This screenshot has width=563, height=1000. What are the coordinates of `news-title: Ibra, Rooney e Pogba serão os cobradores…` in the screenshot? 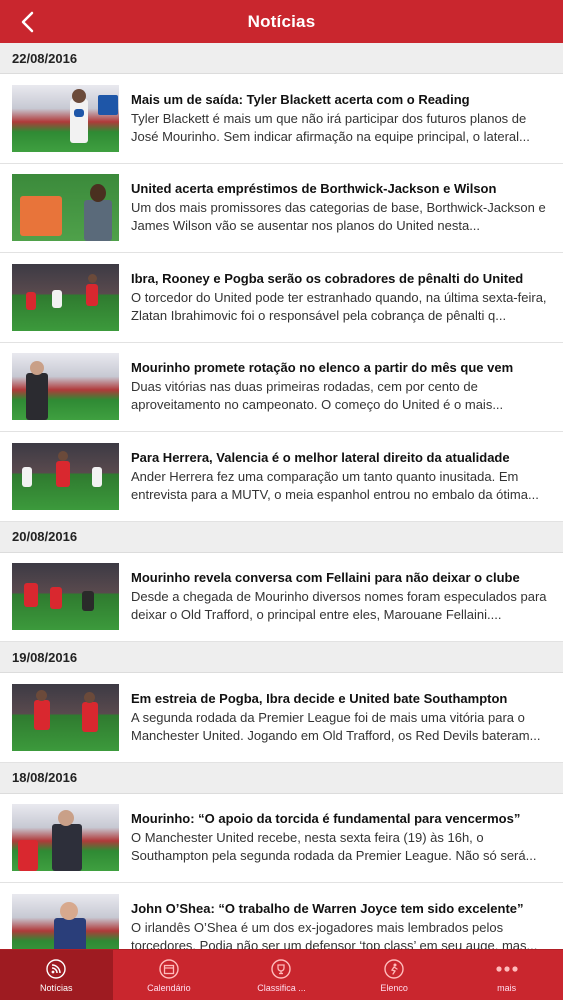 It's located at (327, 278).